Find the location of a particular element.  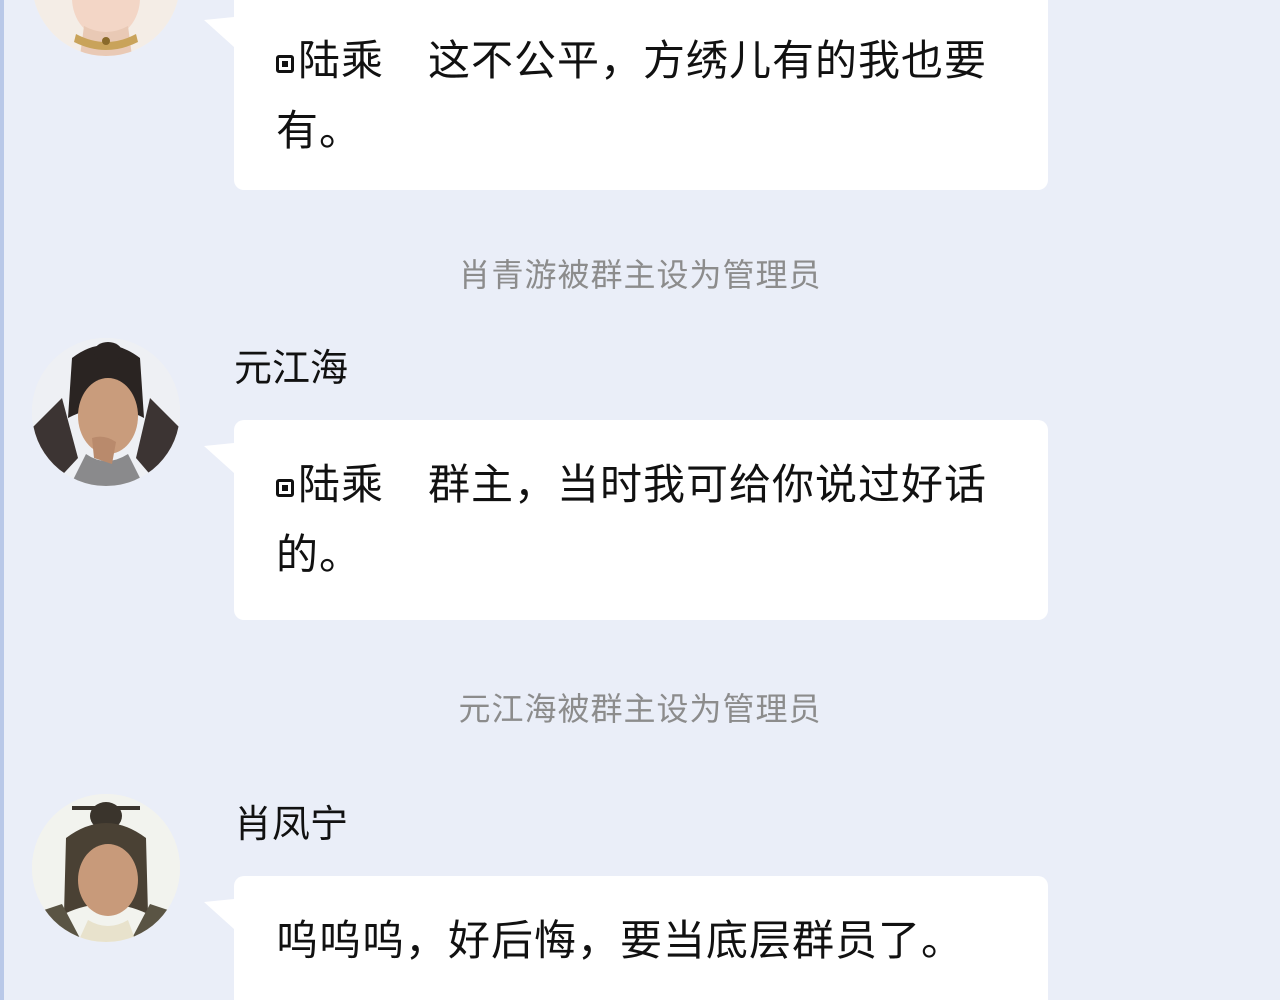

message-bubble: 陆乘 群主，当时我可给你说过好话的。 is located at coordinates (626, 520).